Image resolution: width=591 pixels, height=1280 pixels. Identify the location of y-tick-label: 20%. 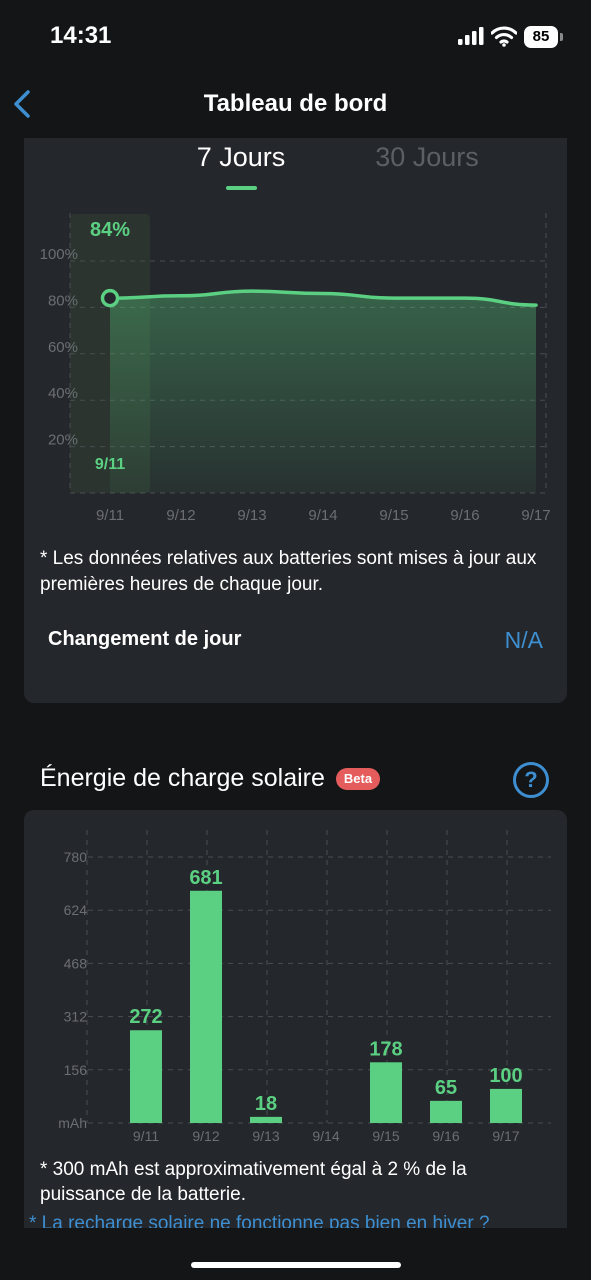
(63, 440).